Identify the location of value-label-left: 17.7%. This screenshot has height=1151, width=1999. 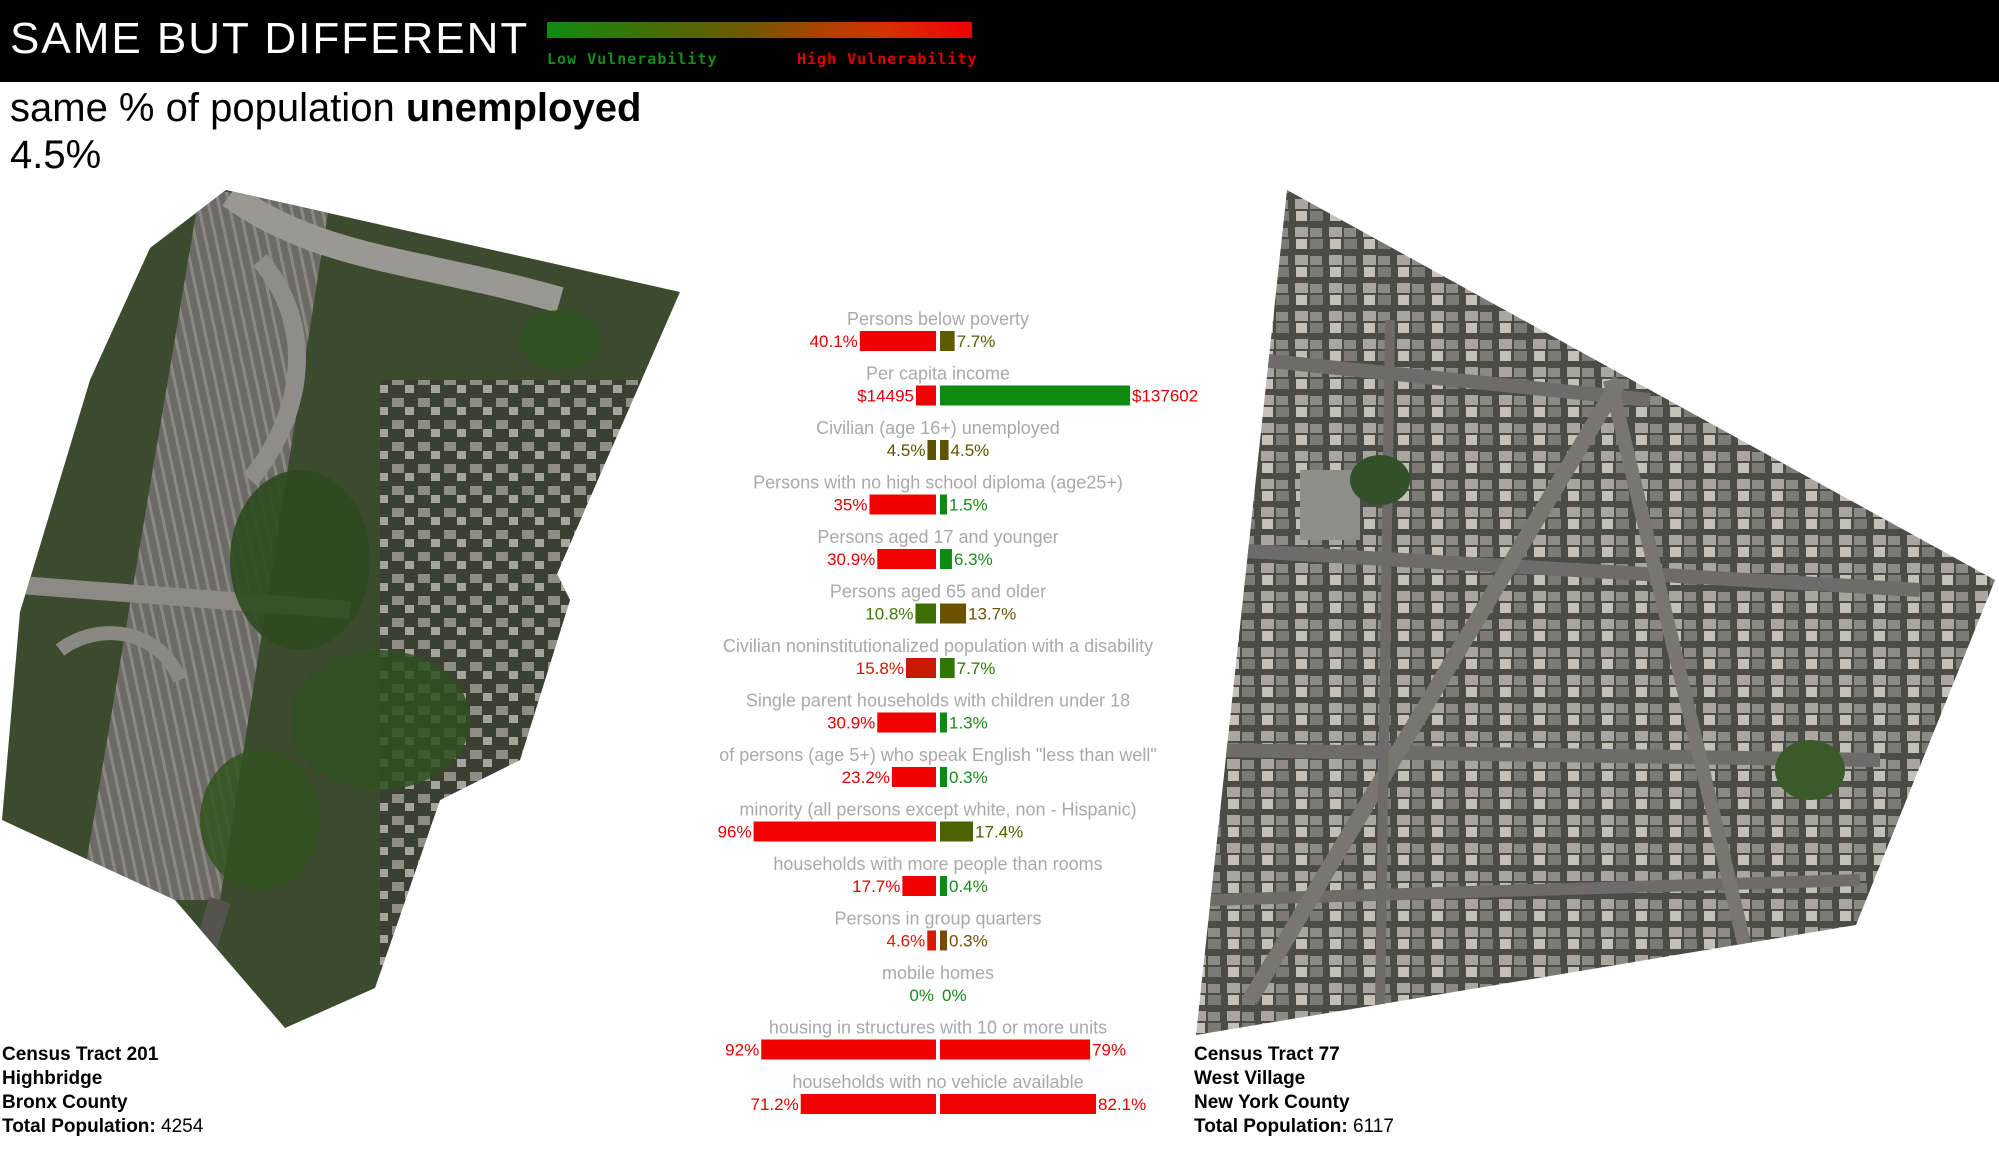
(876, 886).